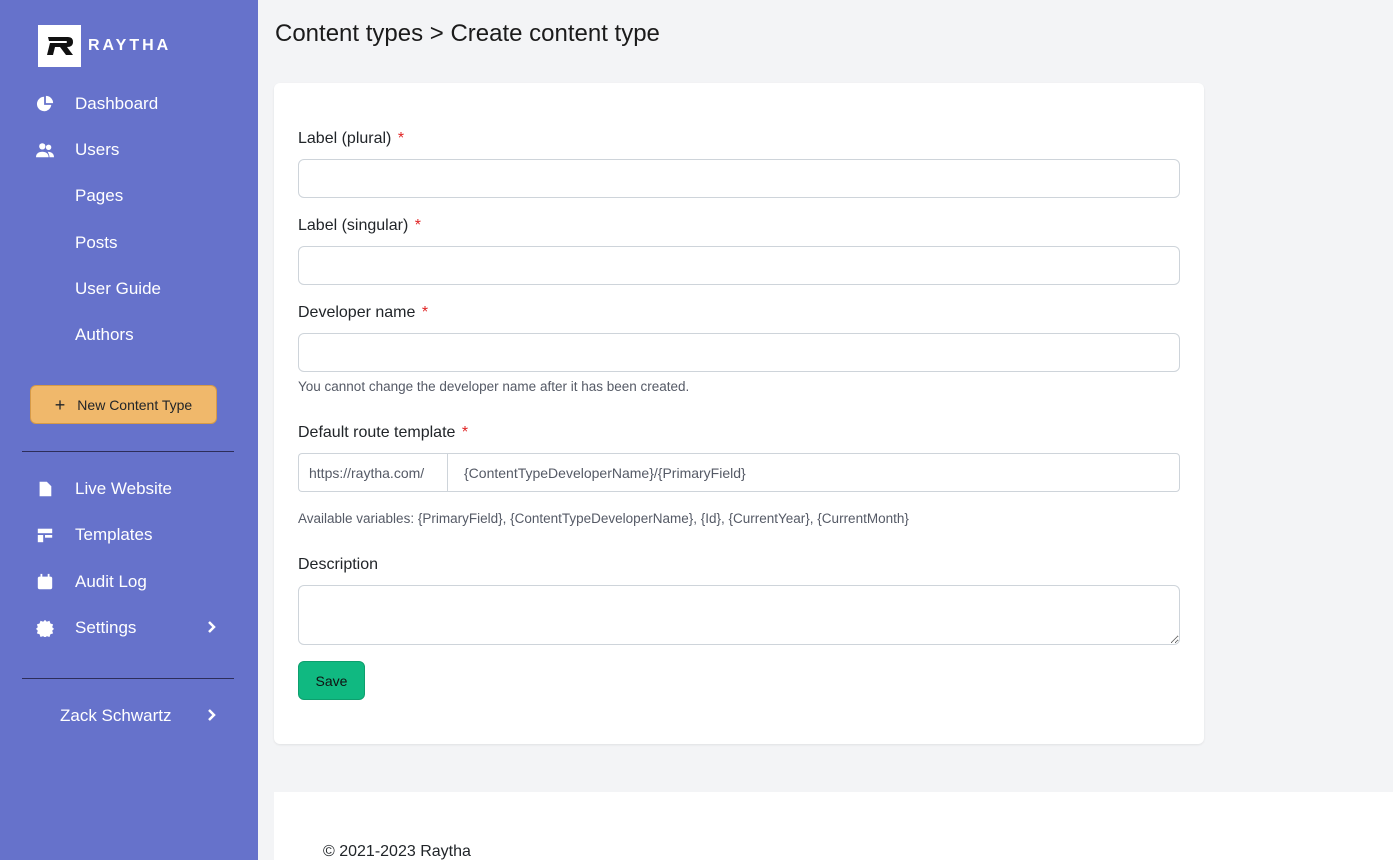  I want to click on sidebar-item-audit-log: Audit Log, so click(91, 582).